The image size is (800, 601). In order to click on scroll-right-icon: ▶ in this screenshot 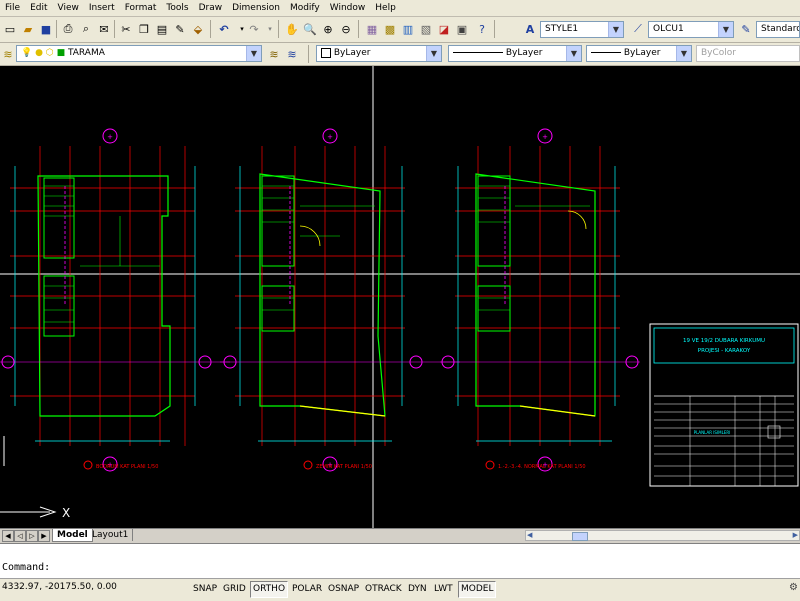, I will do `click(795, 535)`.